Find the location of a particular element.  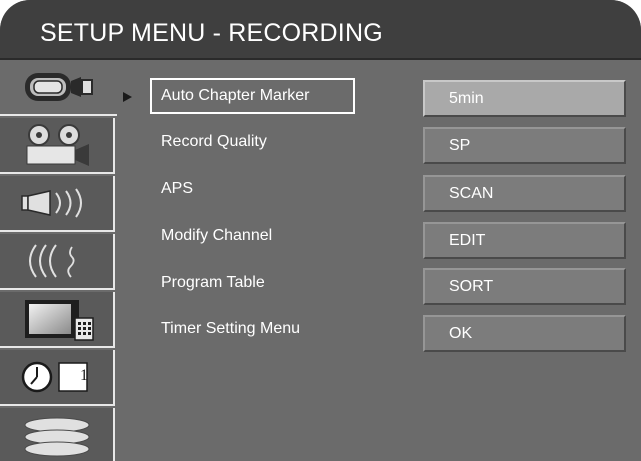

clock-badge: 1 is located at coordinates (84, 375).